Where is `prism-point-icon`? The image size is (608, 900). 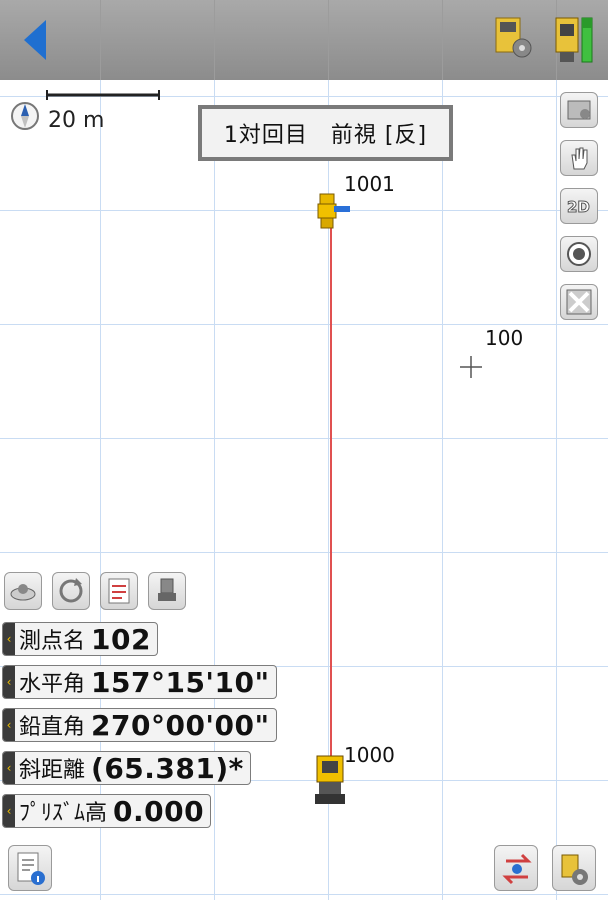 prism-point-icon is located at coordinates (334, 212).